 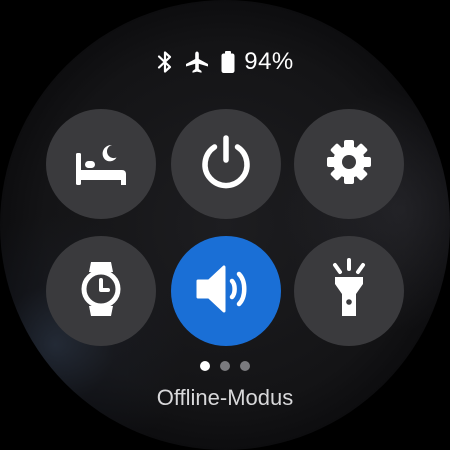 I want to click on watch-icon, so click(x=101, y=291).